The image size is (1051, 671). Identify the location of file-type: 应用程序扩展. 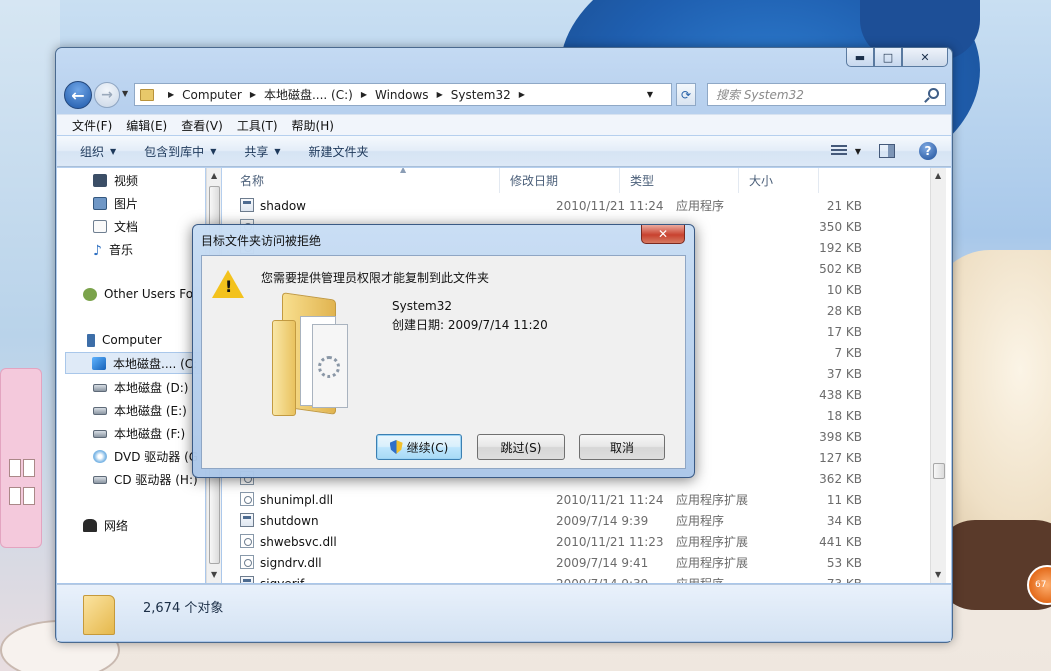
(712, 563).